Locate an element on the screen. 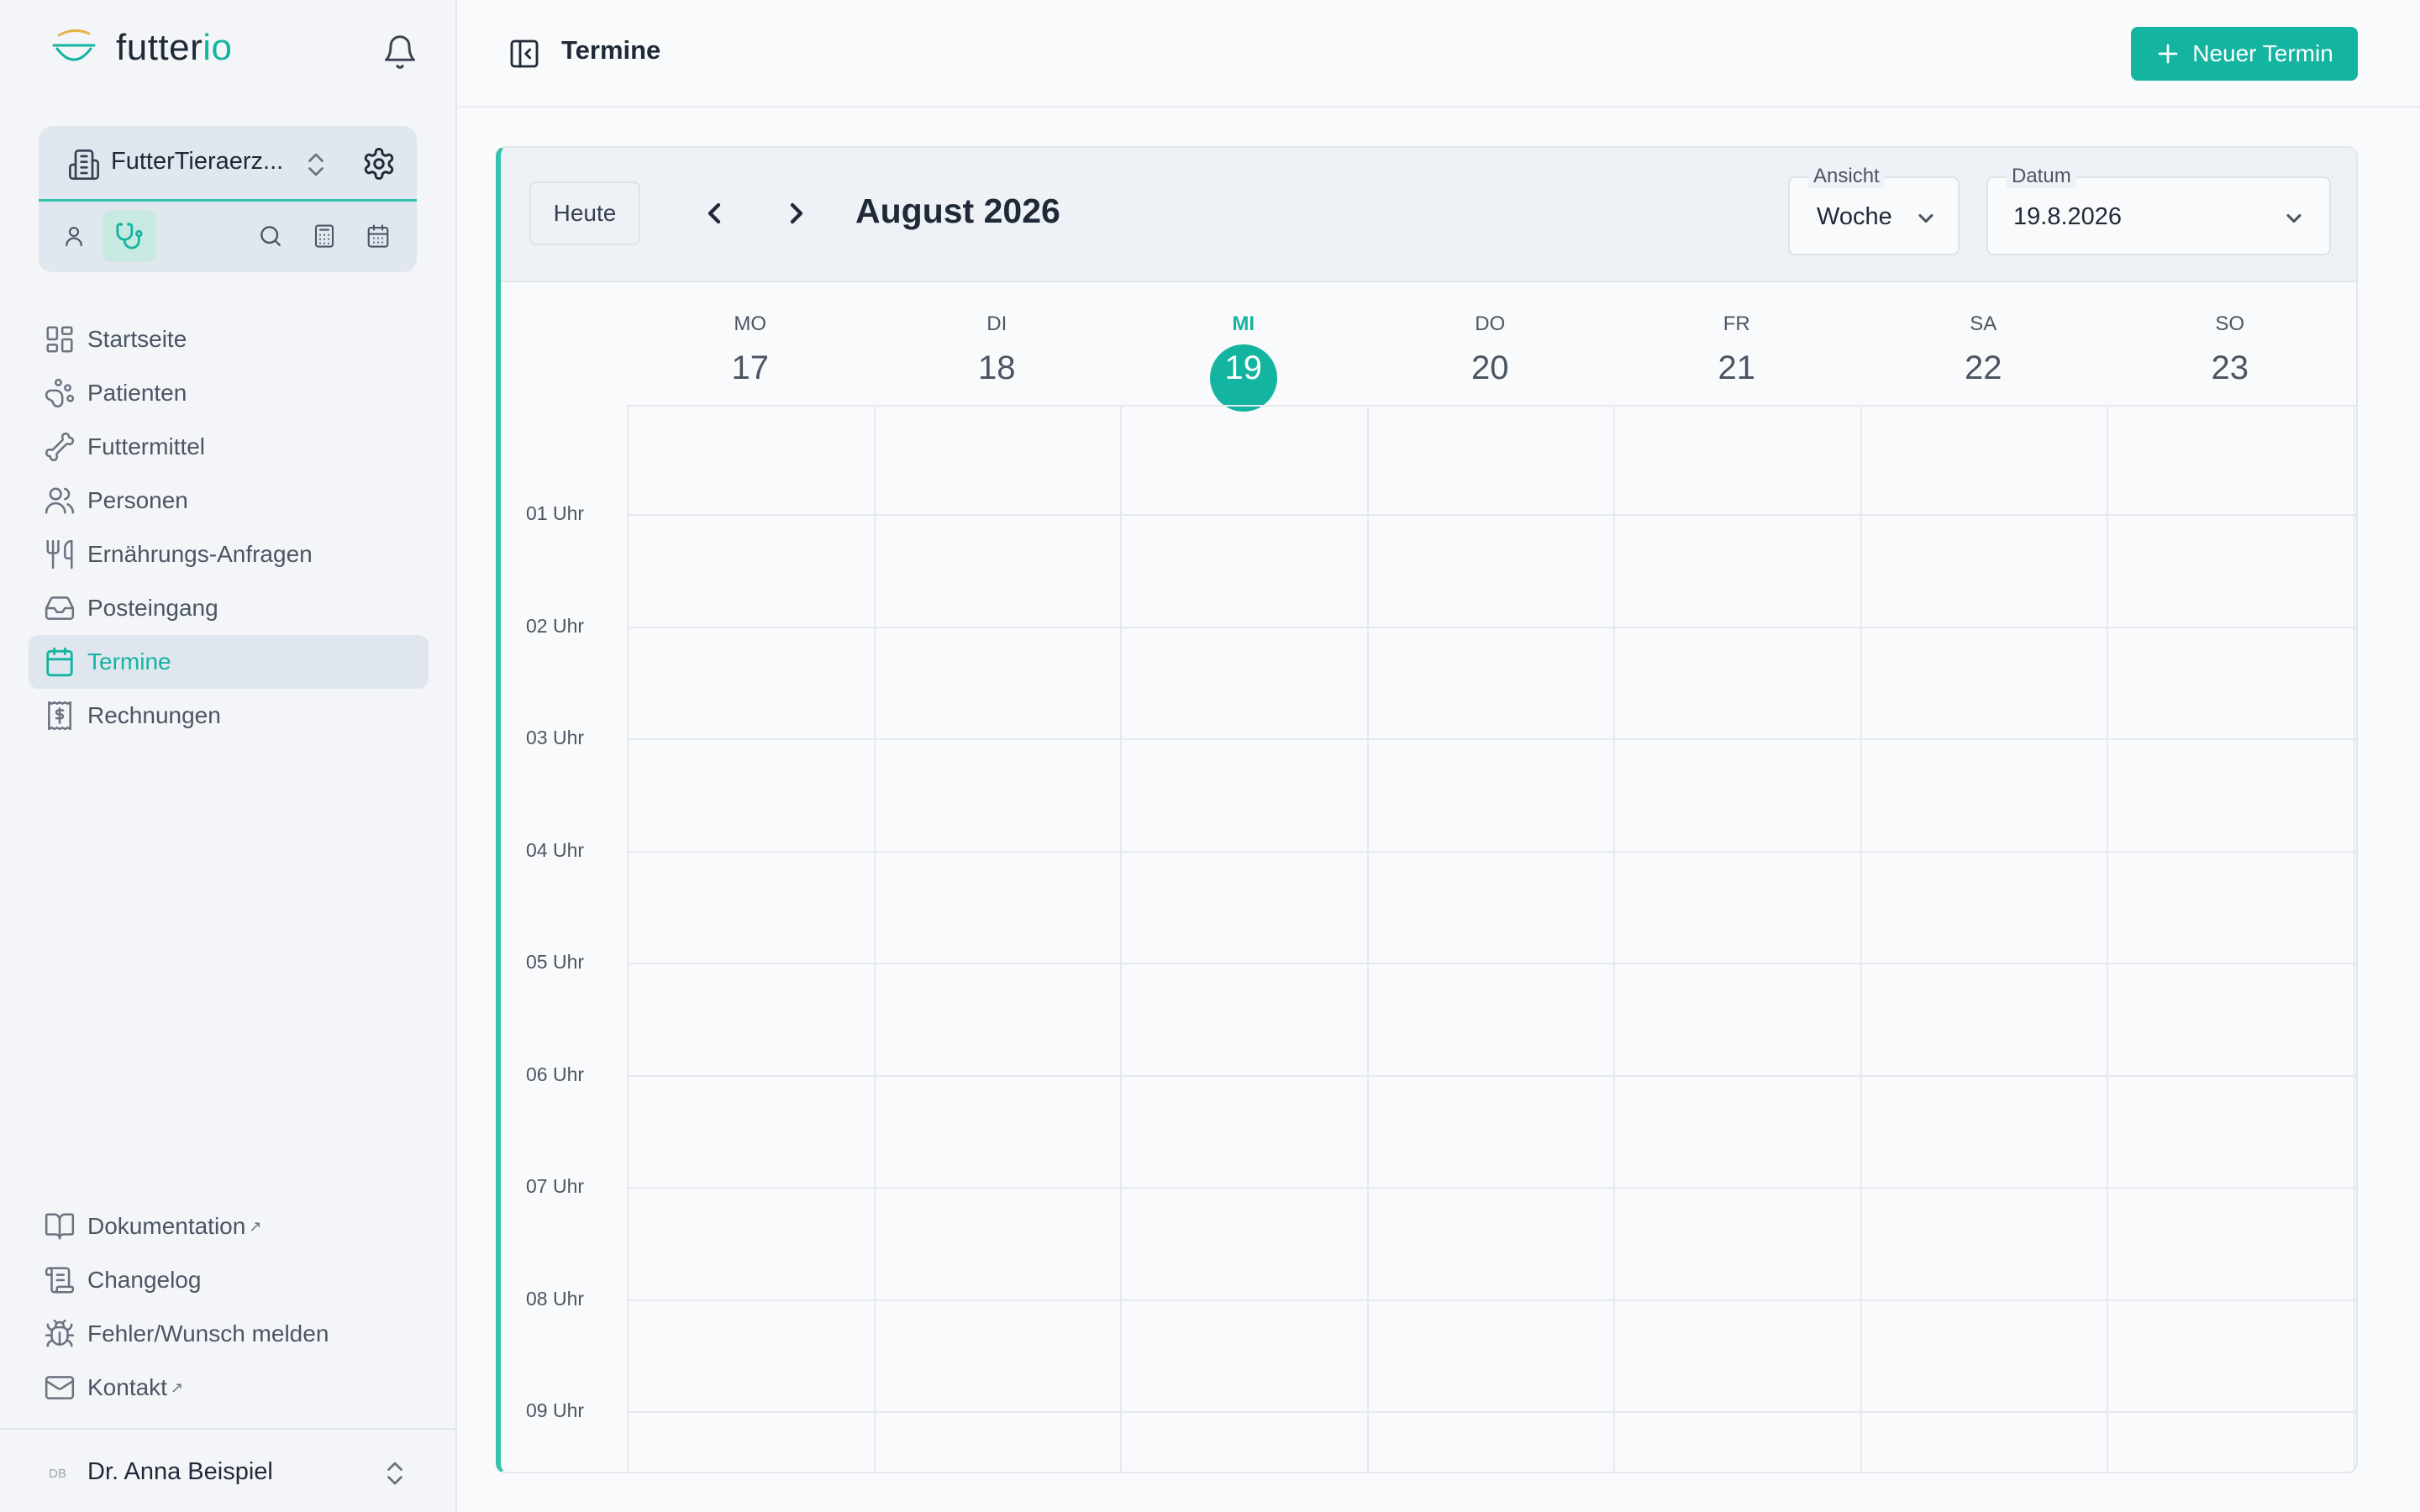 The image size is (2420, 1512). nav-label: Futtermittel is located at coordinates (146, 446).